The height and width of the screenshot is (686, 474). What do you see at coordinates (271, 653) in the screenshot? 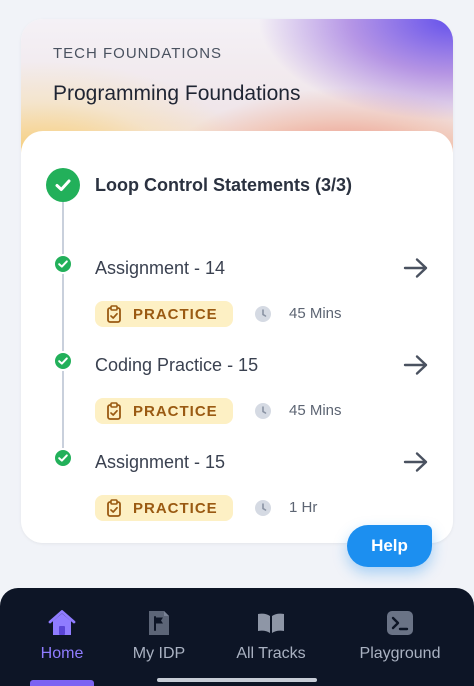
I see `nav-label-all-tracks: All Tracks` at bounding box center [271, 653].